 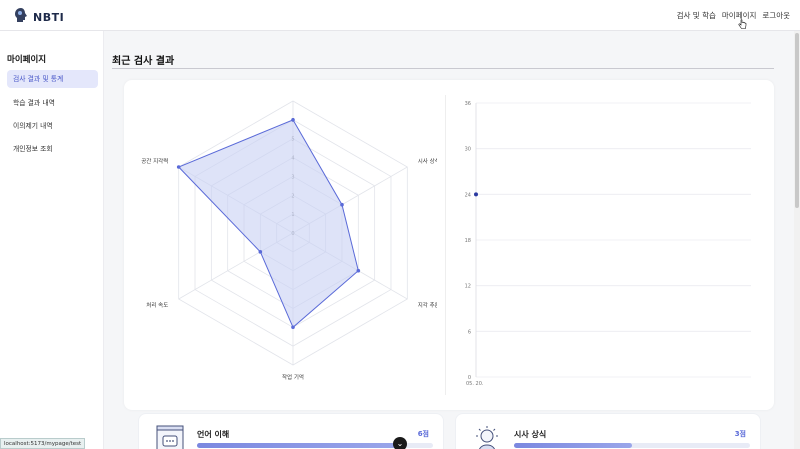 I want to click on nav-logout: 로그아웃, so click(x=776, y=15).